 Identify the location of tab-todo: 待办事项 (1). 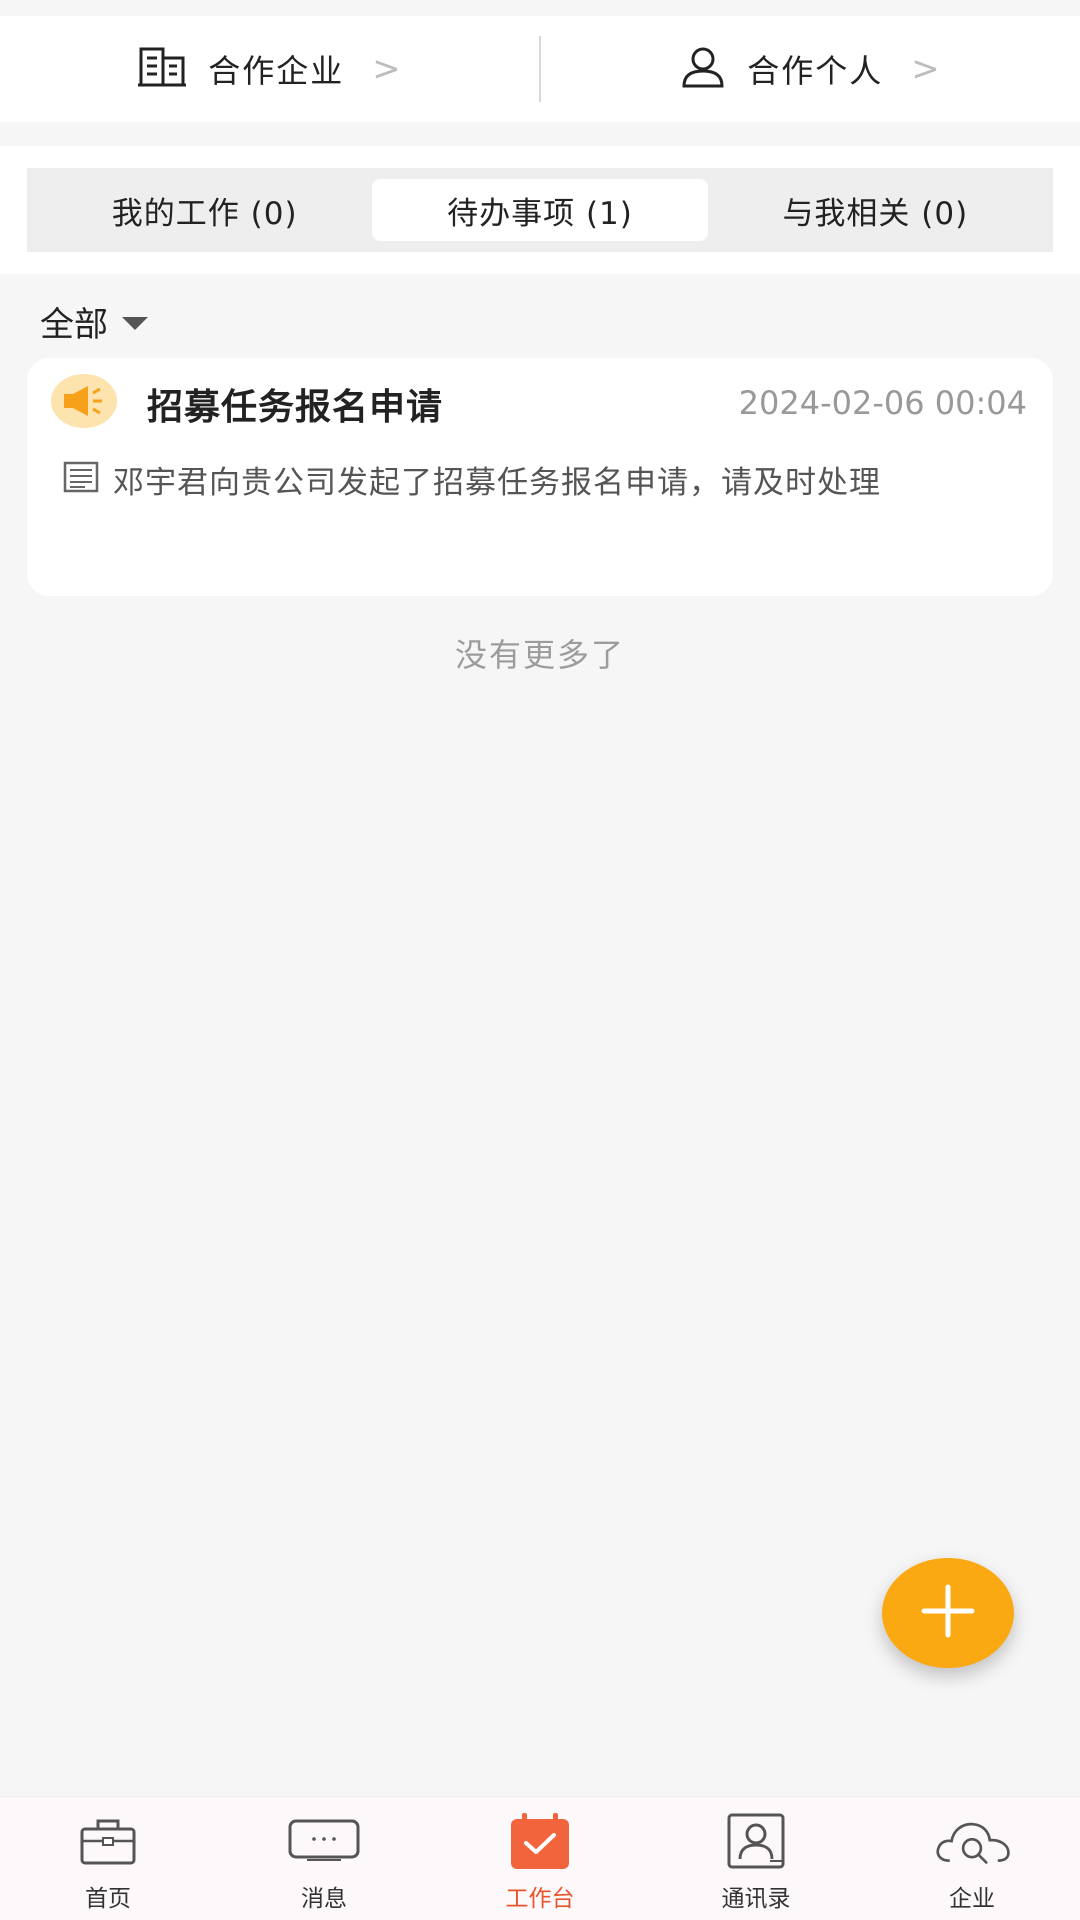
(540, 210).